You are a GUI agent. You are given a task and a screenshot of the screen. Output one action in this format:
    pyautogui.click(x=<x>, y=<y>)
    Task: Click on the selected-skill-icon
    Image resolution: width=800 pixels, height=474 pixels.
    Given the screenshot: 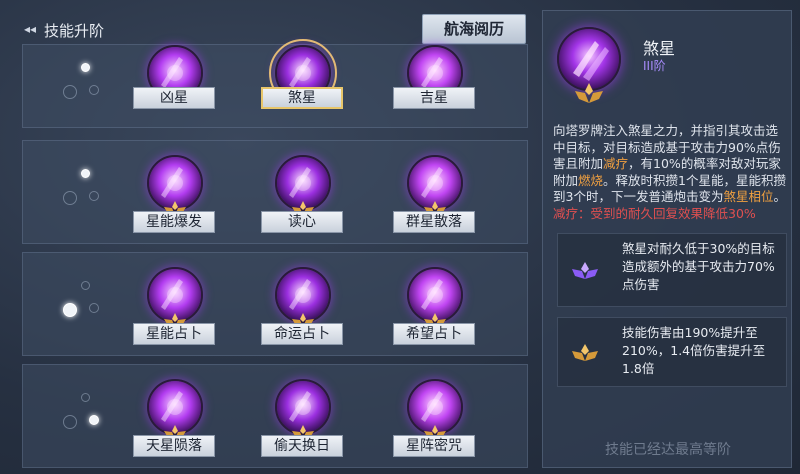 What is the action you would take?
    pyautogui.click(x=589, y=59)
    